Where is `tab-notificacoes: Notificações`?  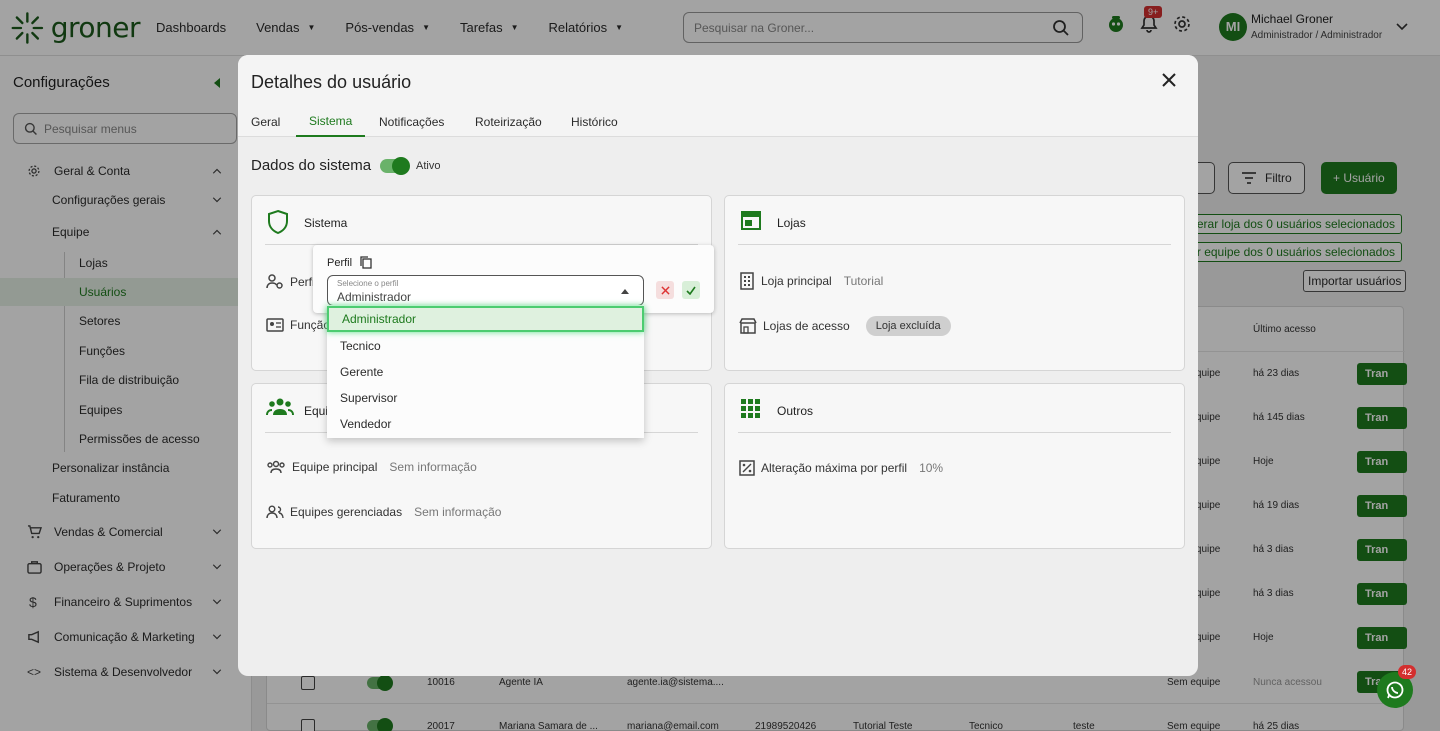
tab-notificacoes: Notificações is located at coordinates (411, 122).